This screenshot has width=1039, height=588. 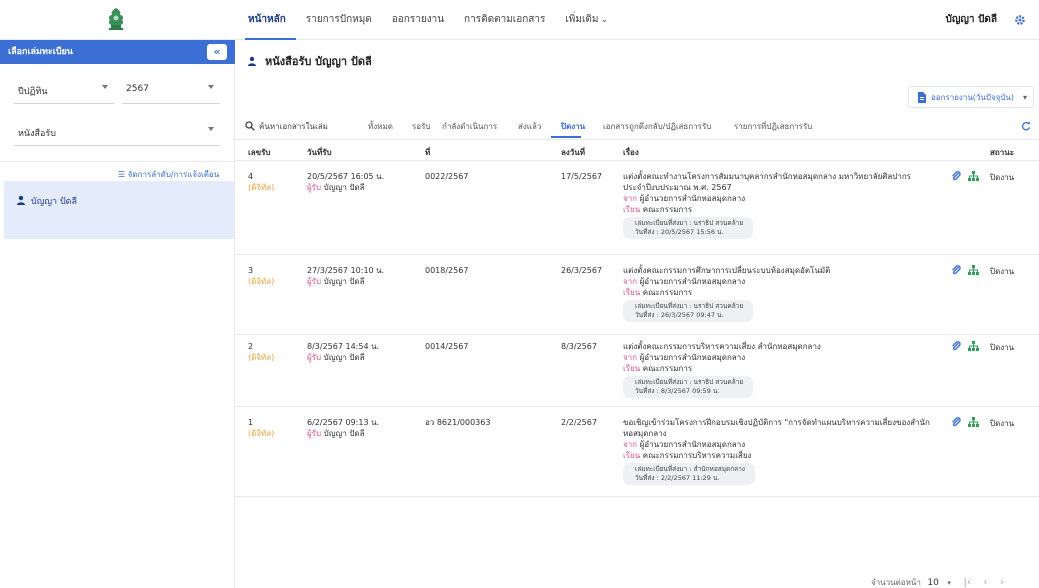 What do you see at coordinates (1002, 347) in the screenshot?
I see `status-text: ปิดงาน` at bounding box center [1002, 347].